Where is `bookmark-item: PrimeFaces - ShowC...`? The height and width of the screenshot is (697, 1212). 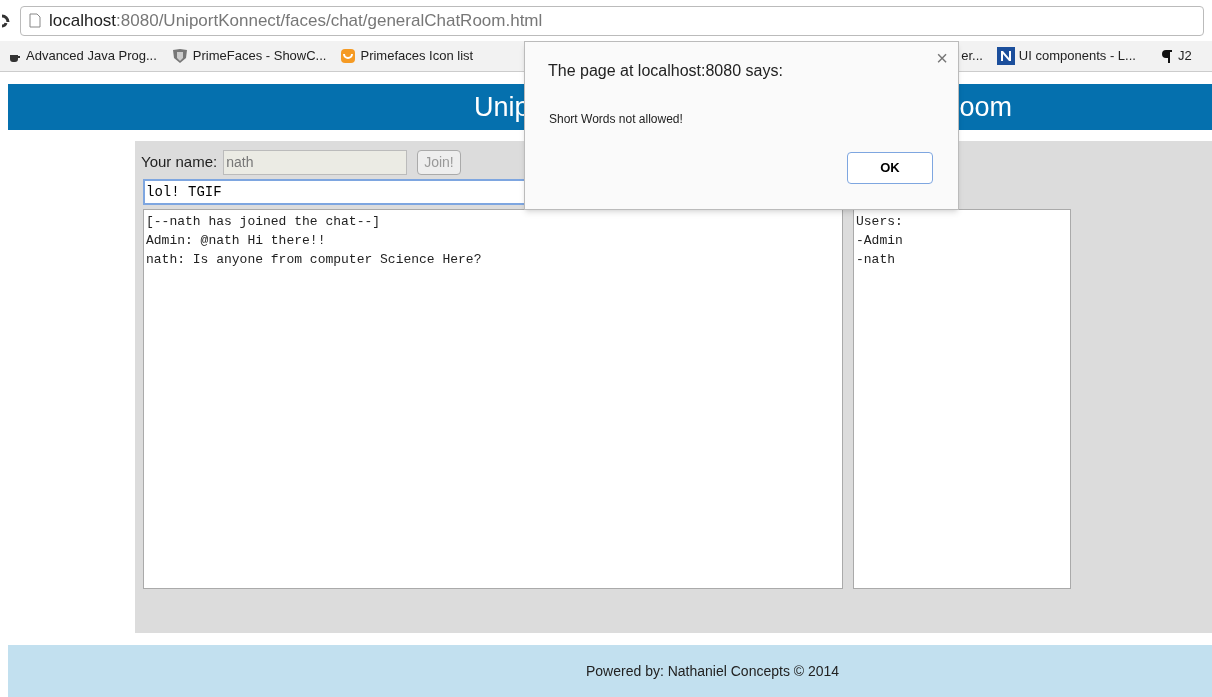 bookmark-item: PrimeFaces - ShowC... is located at coordinates (248, 56).